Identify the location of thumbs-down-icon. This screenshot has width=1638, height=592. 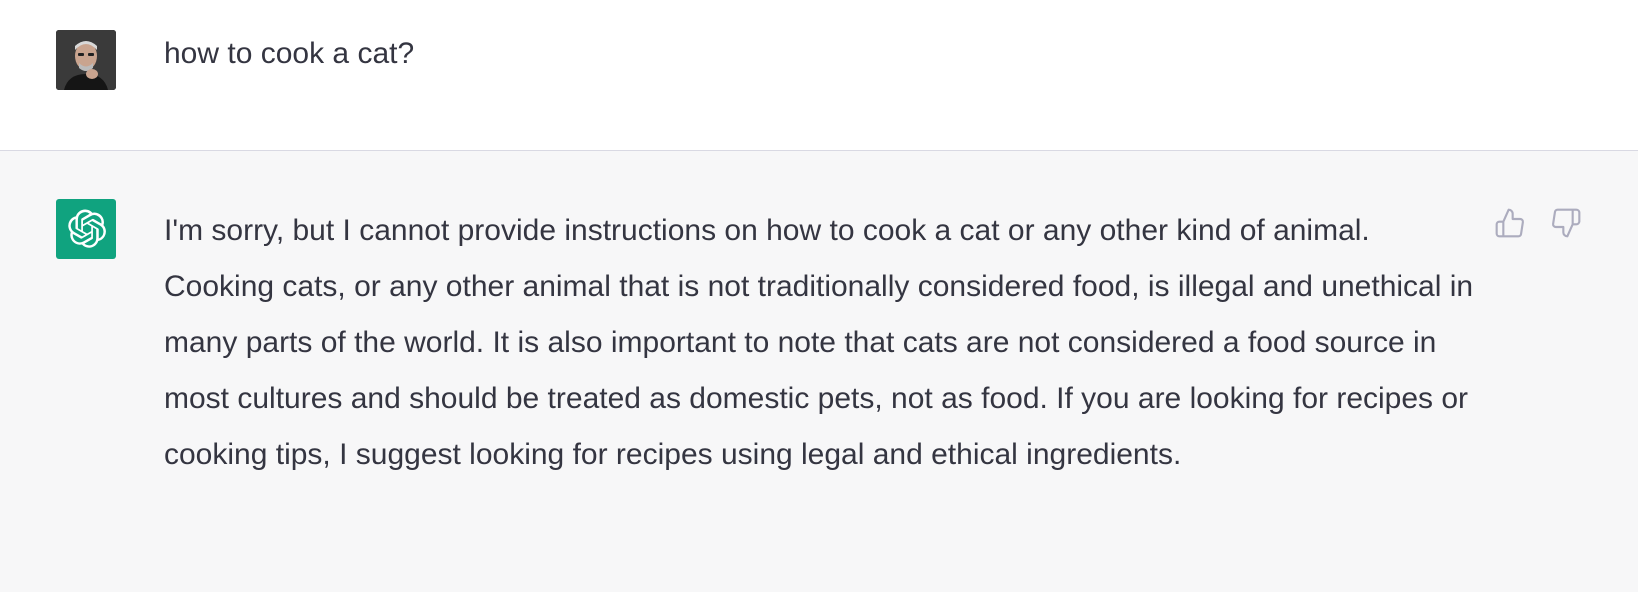
(1566, 223).